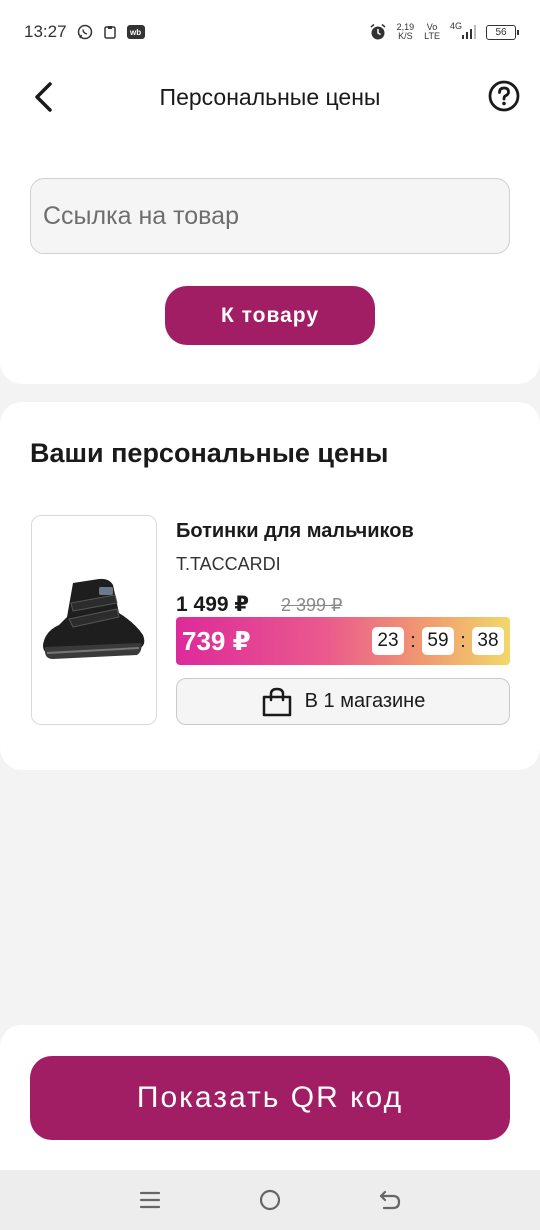  Describe the element at coordinates (295, 531) in the screenshot. I see `product-name: Ботинки для мальчиков` at that location.